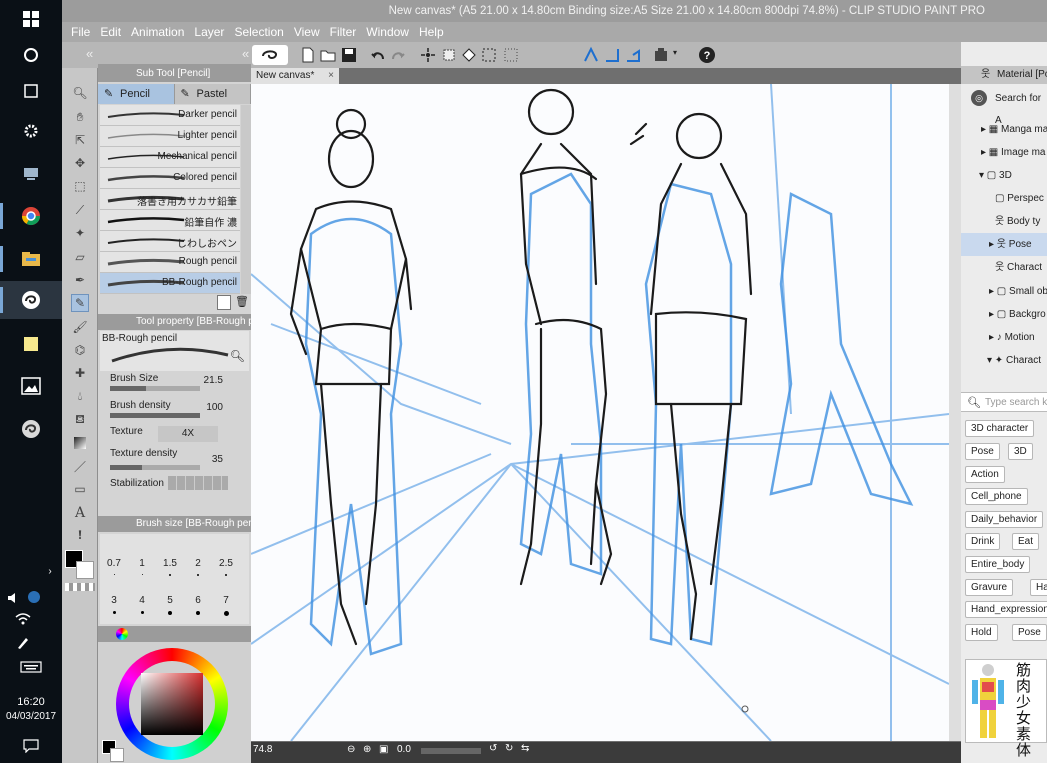 The image size is (1047, 763). I want to click on tag-entire-body: Entire_body, so click(998, 564).